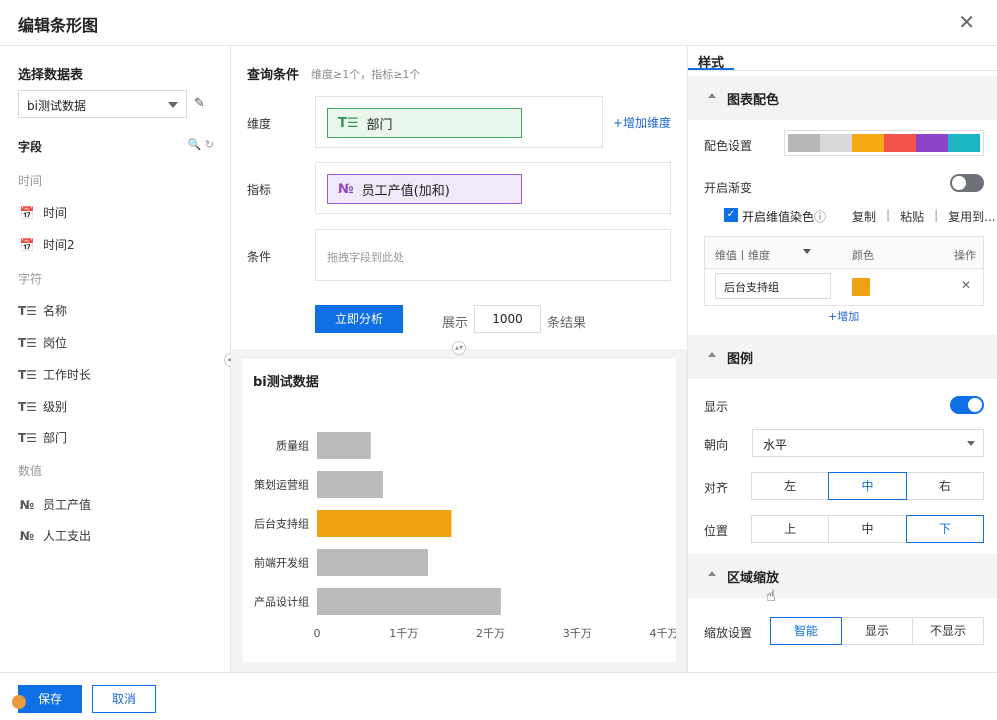  Describe the element at coordinates (842, 576) in the screenshot. I see `section-zoom: 区域缩放` at that location.